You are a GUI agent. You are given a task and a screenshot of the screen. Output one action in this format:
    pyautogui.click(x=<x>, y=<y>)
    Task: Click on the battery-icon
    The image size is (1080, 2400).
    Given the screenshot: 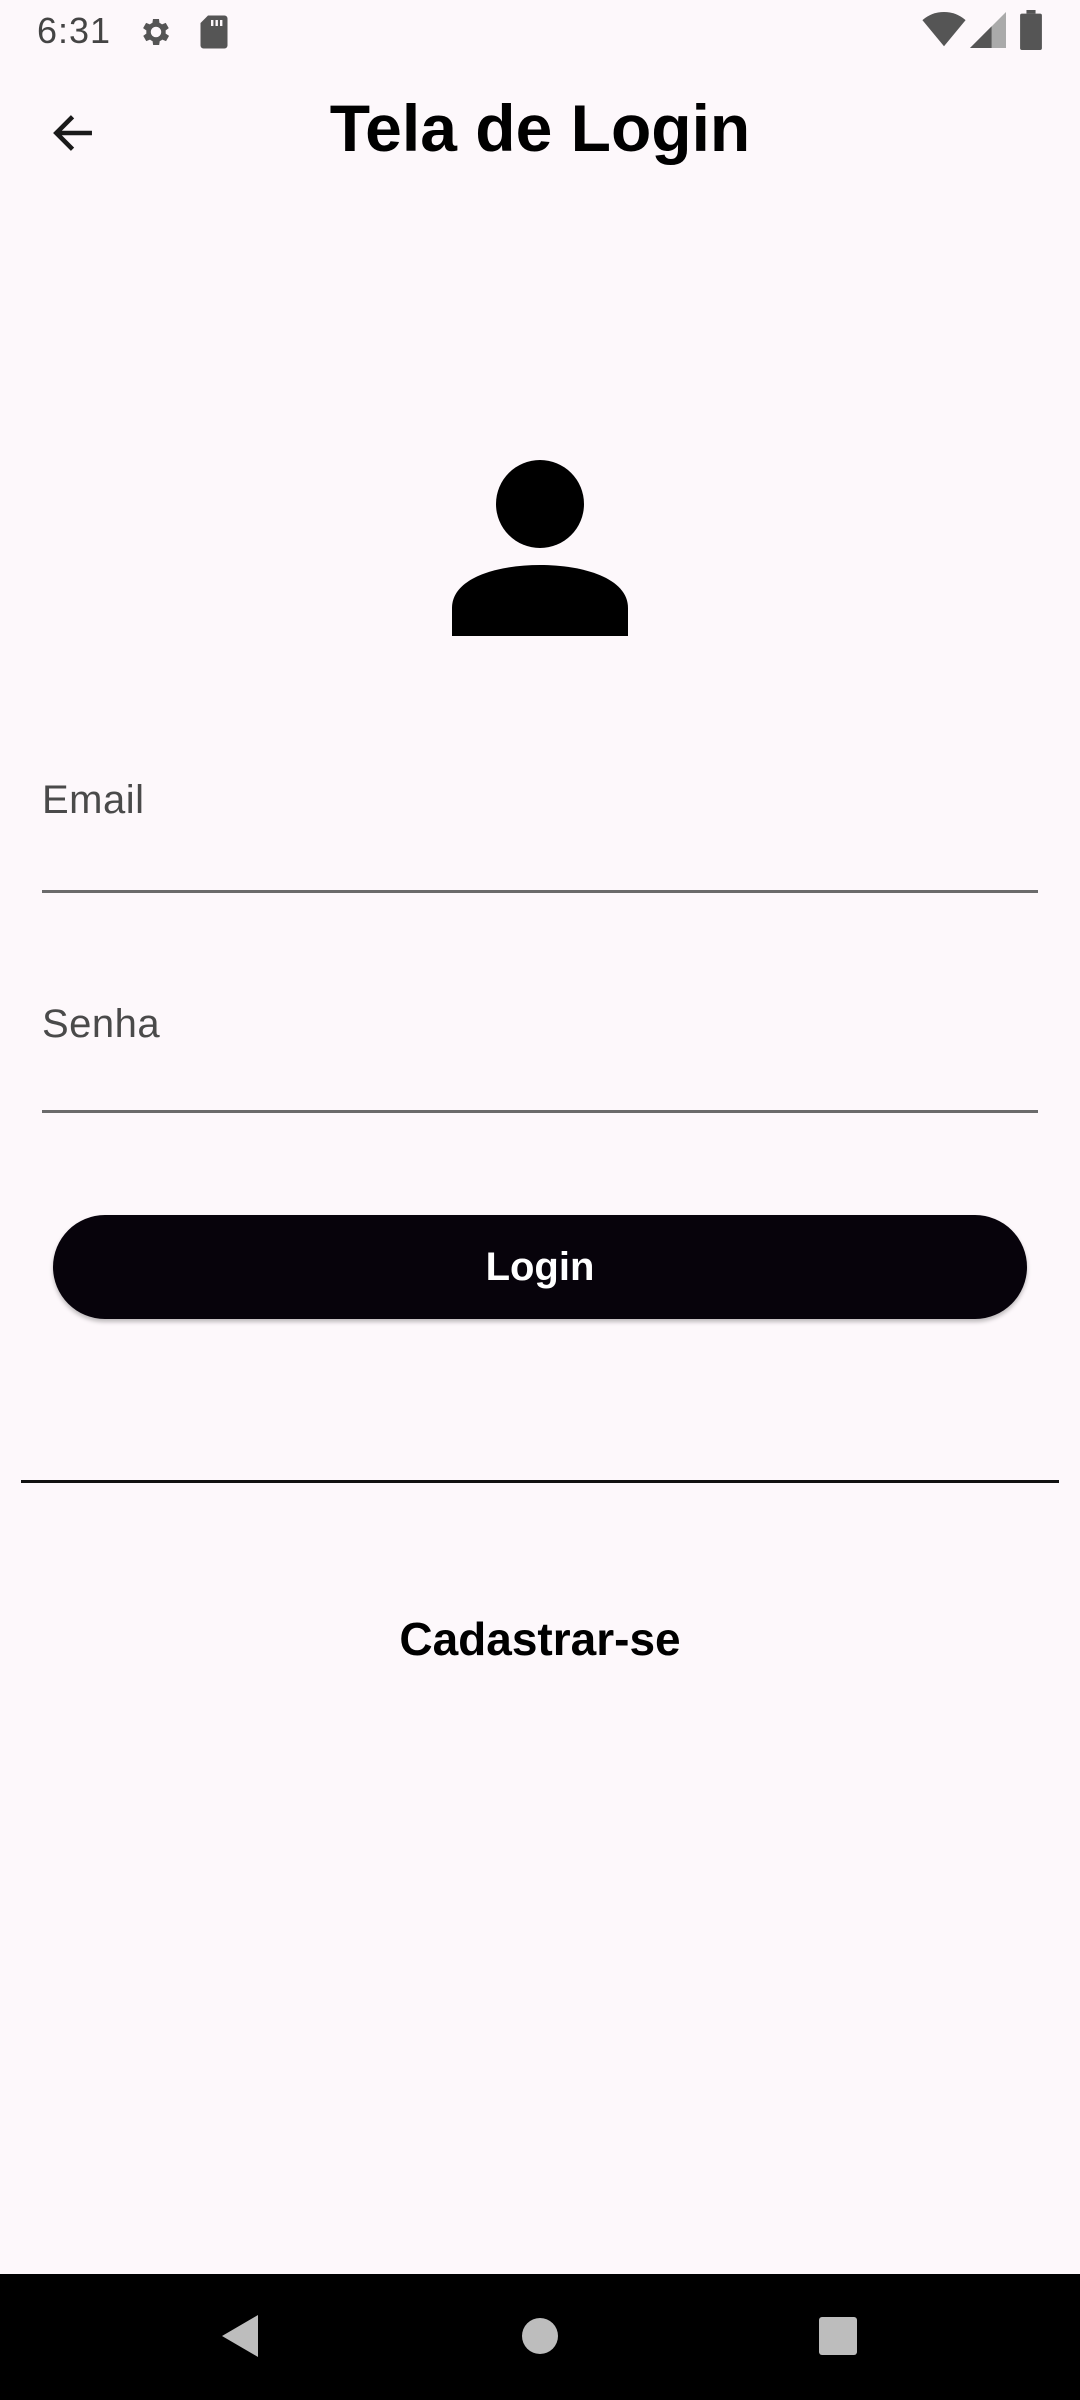 What is the action you would take?
    pyautogui.click(x=1031, y=32)
    